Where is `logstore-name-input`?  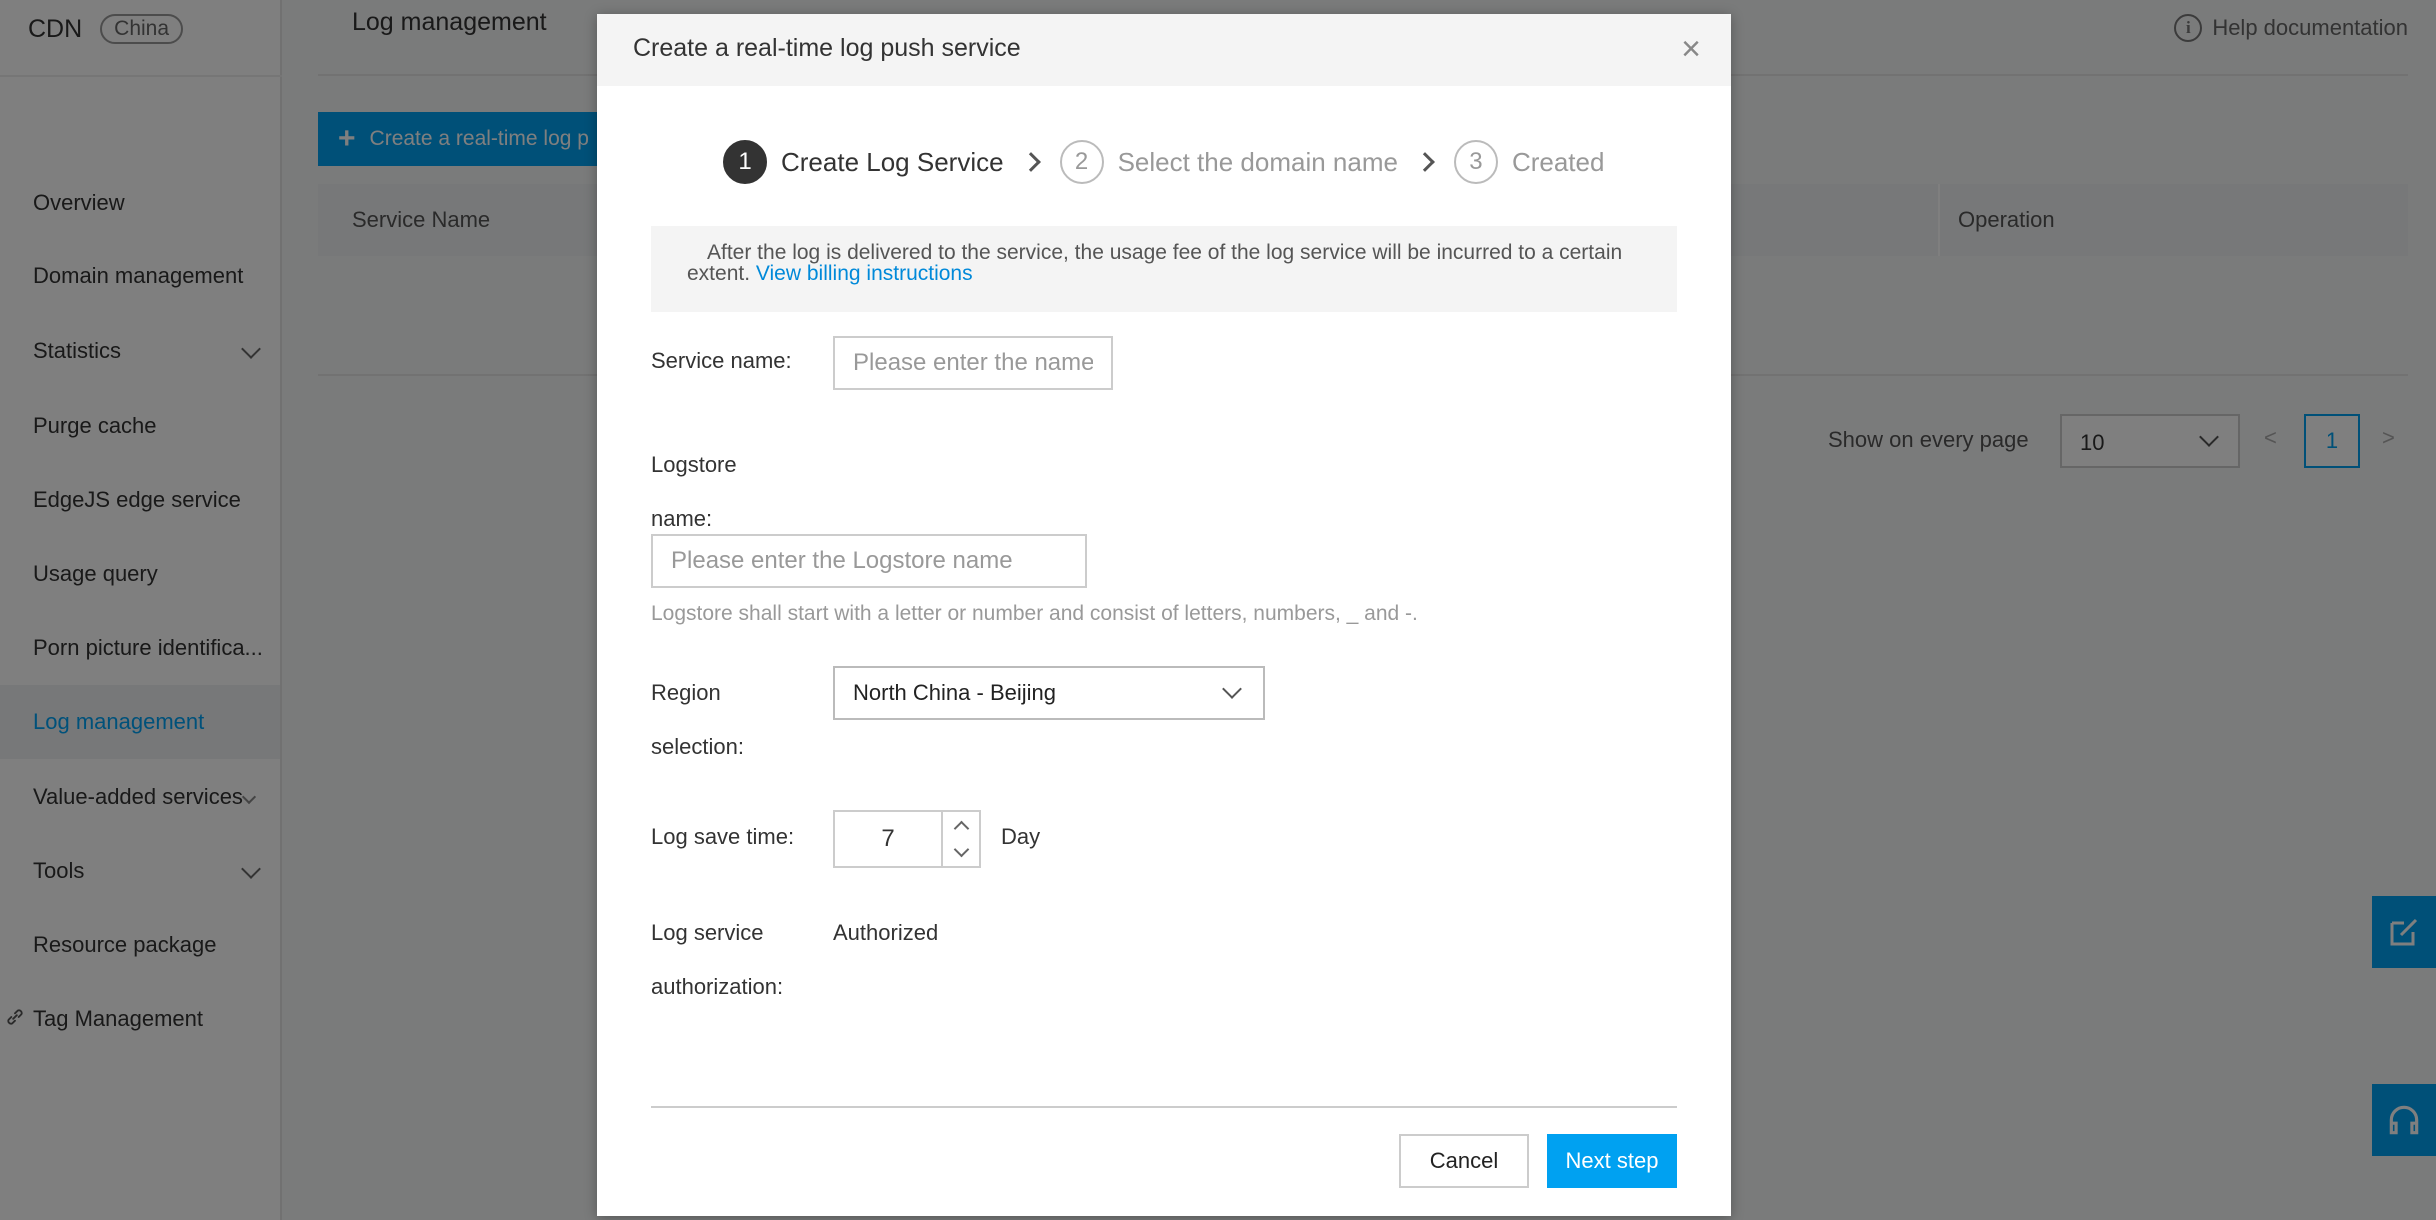 logstore-name-input is located at coordinates (869, 561).